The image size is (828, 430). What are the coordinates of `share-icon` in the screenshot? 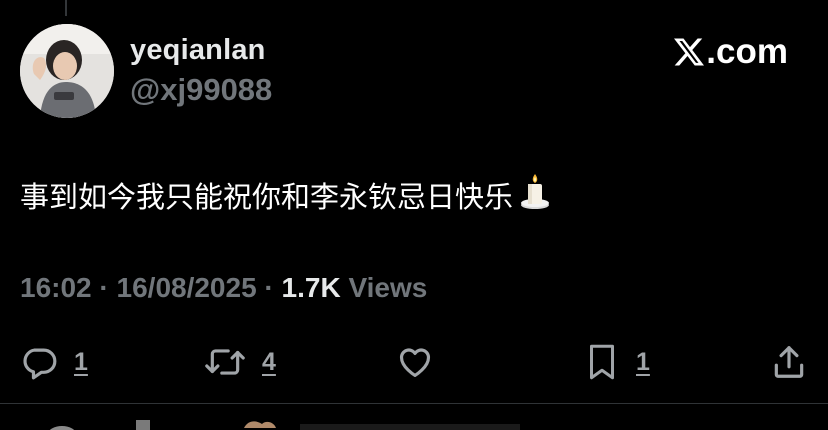 It's located at (789, 362).